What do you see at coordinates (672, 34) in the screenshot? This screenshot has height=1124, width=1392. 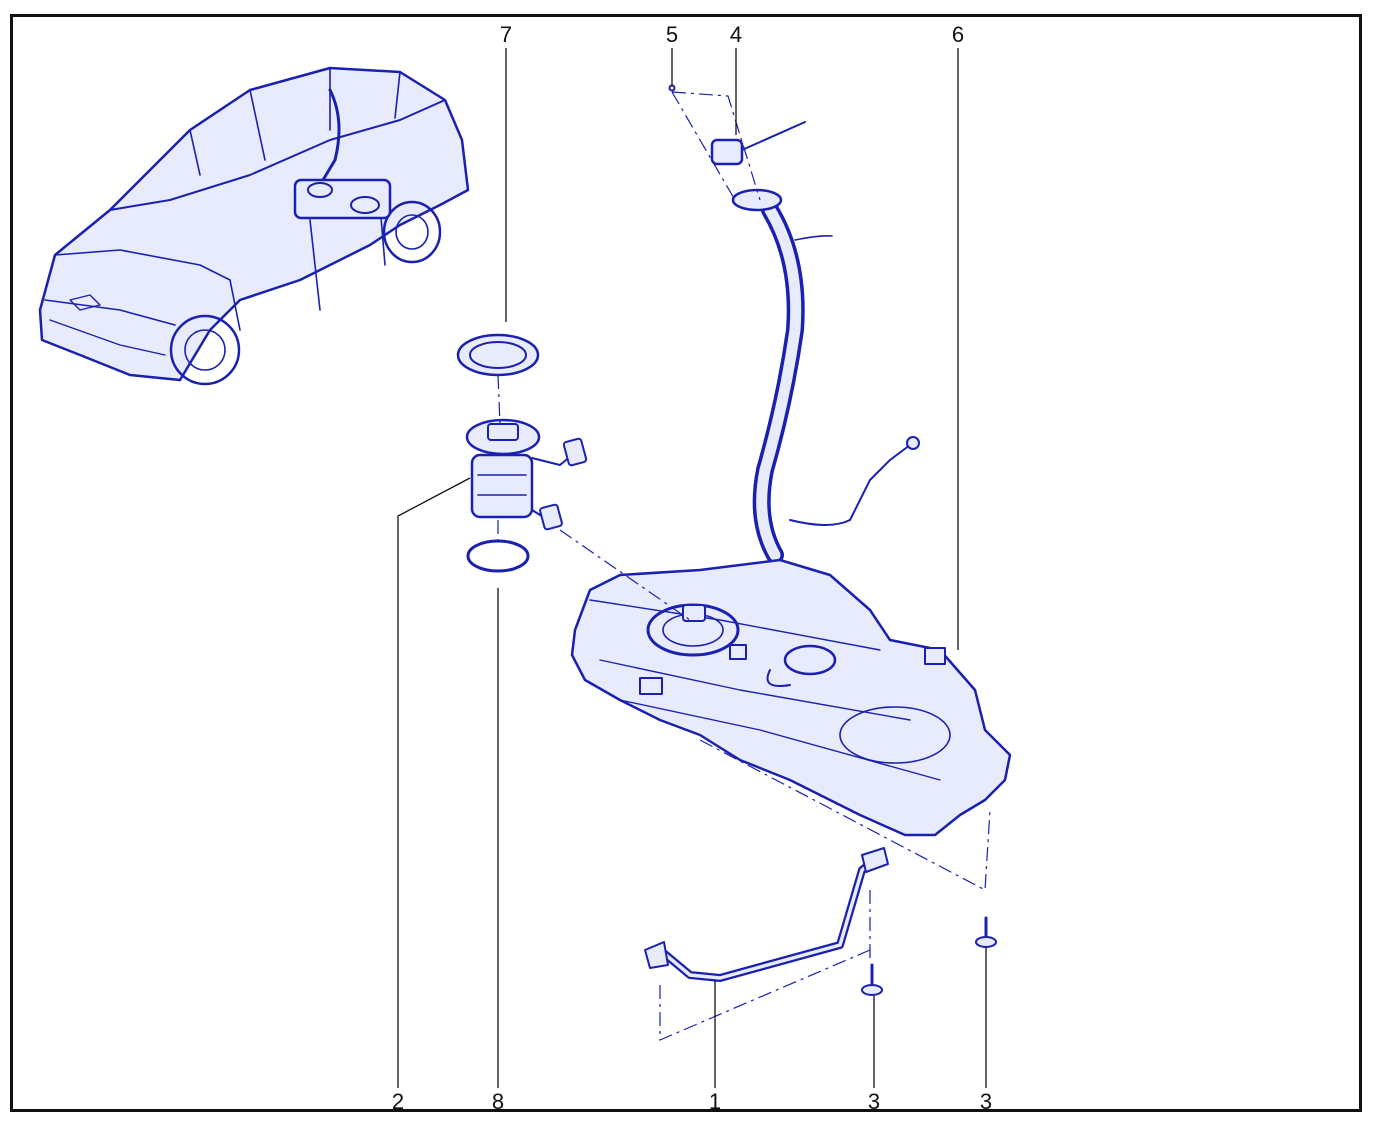 I see `callout-5: 5` at bounding box center [672, 34].